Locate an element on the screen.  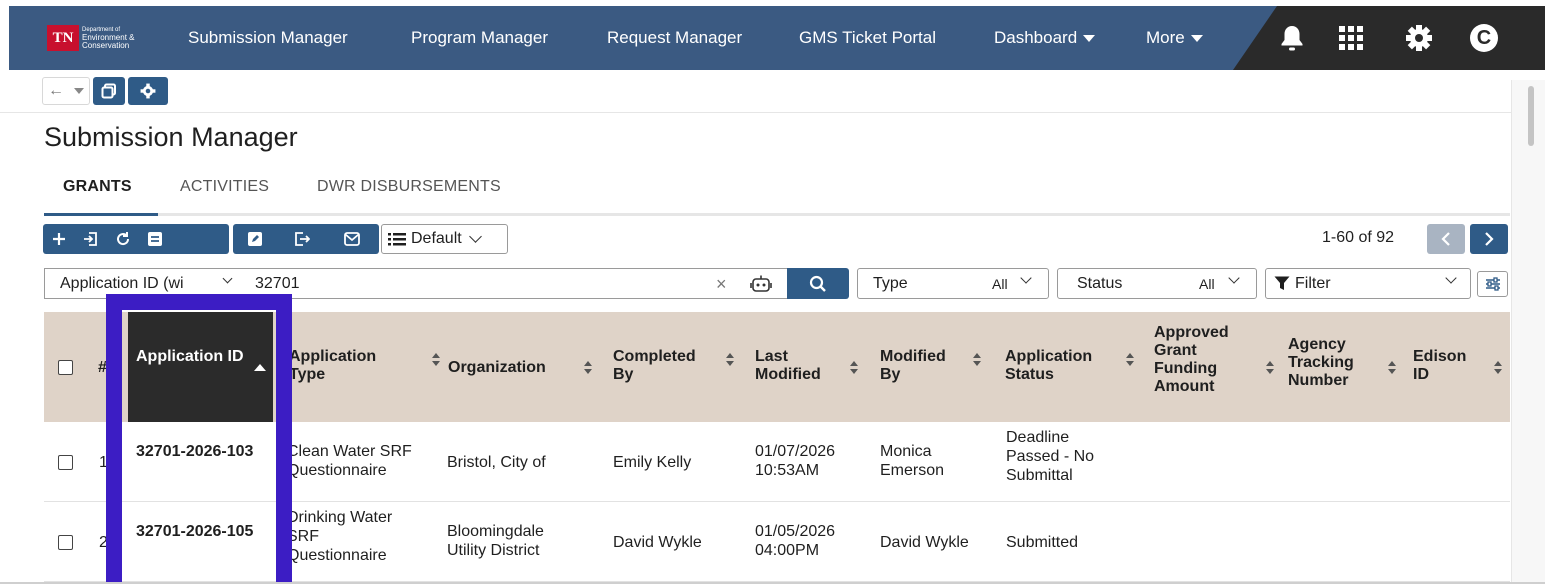
history-dropdown-icon is located at coordinates (79, 91).